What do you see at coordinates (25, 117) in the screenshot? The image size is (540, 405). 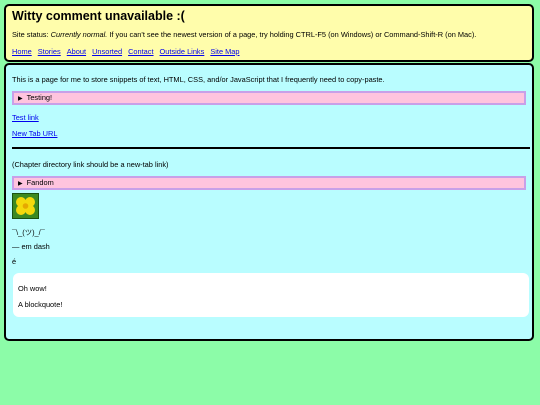 I see `test-link: Test link` at bounding box center [25, 117].